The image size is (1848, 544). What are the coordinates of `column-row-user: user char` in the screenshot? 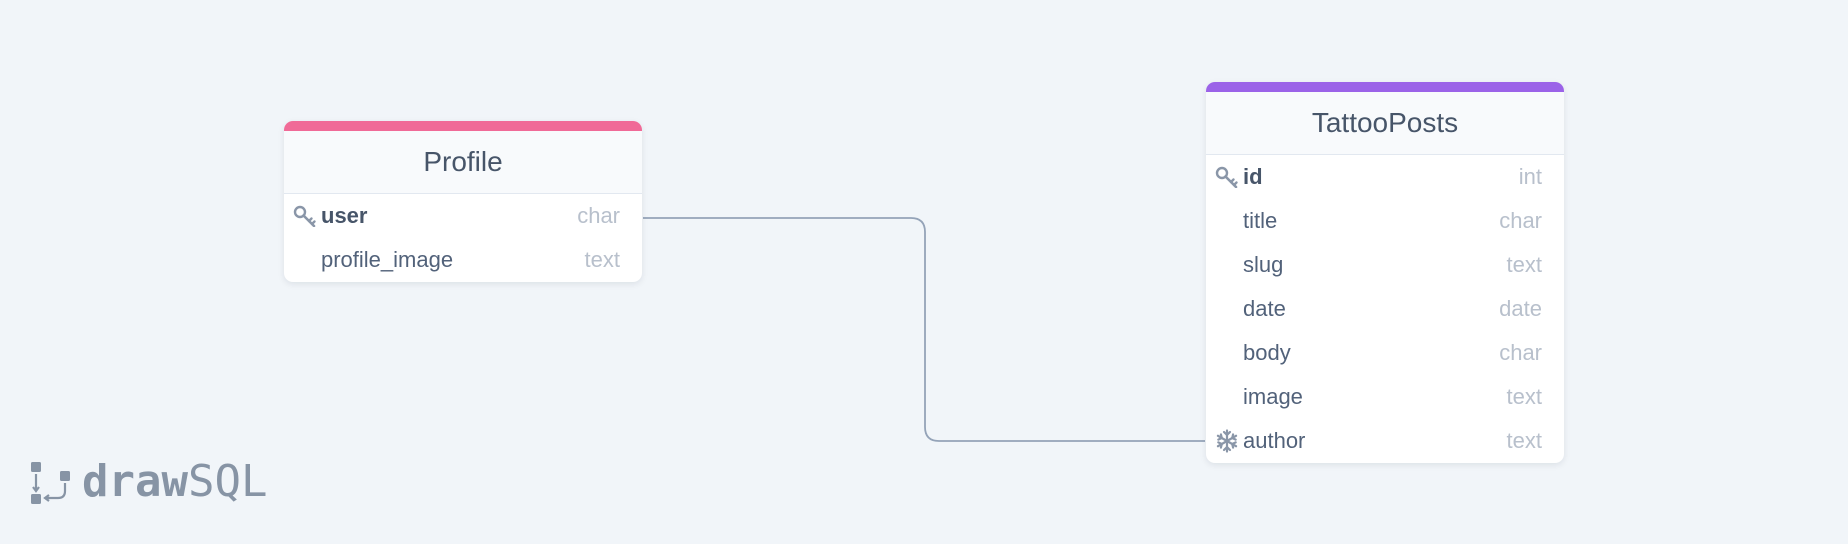 It's located at (463, 216).